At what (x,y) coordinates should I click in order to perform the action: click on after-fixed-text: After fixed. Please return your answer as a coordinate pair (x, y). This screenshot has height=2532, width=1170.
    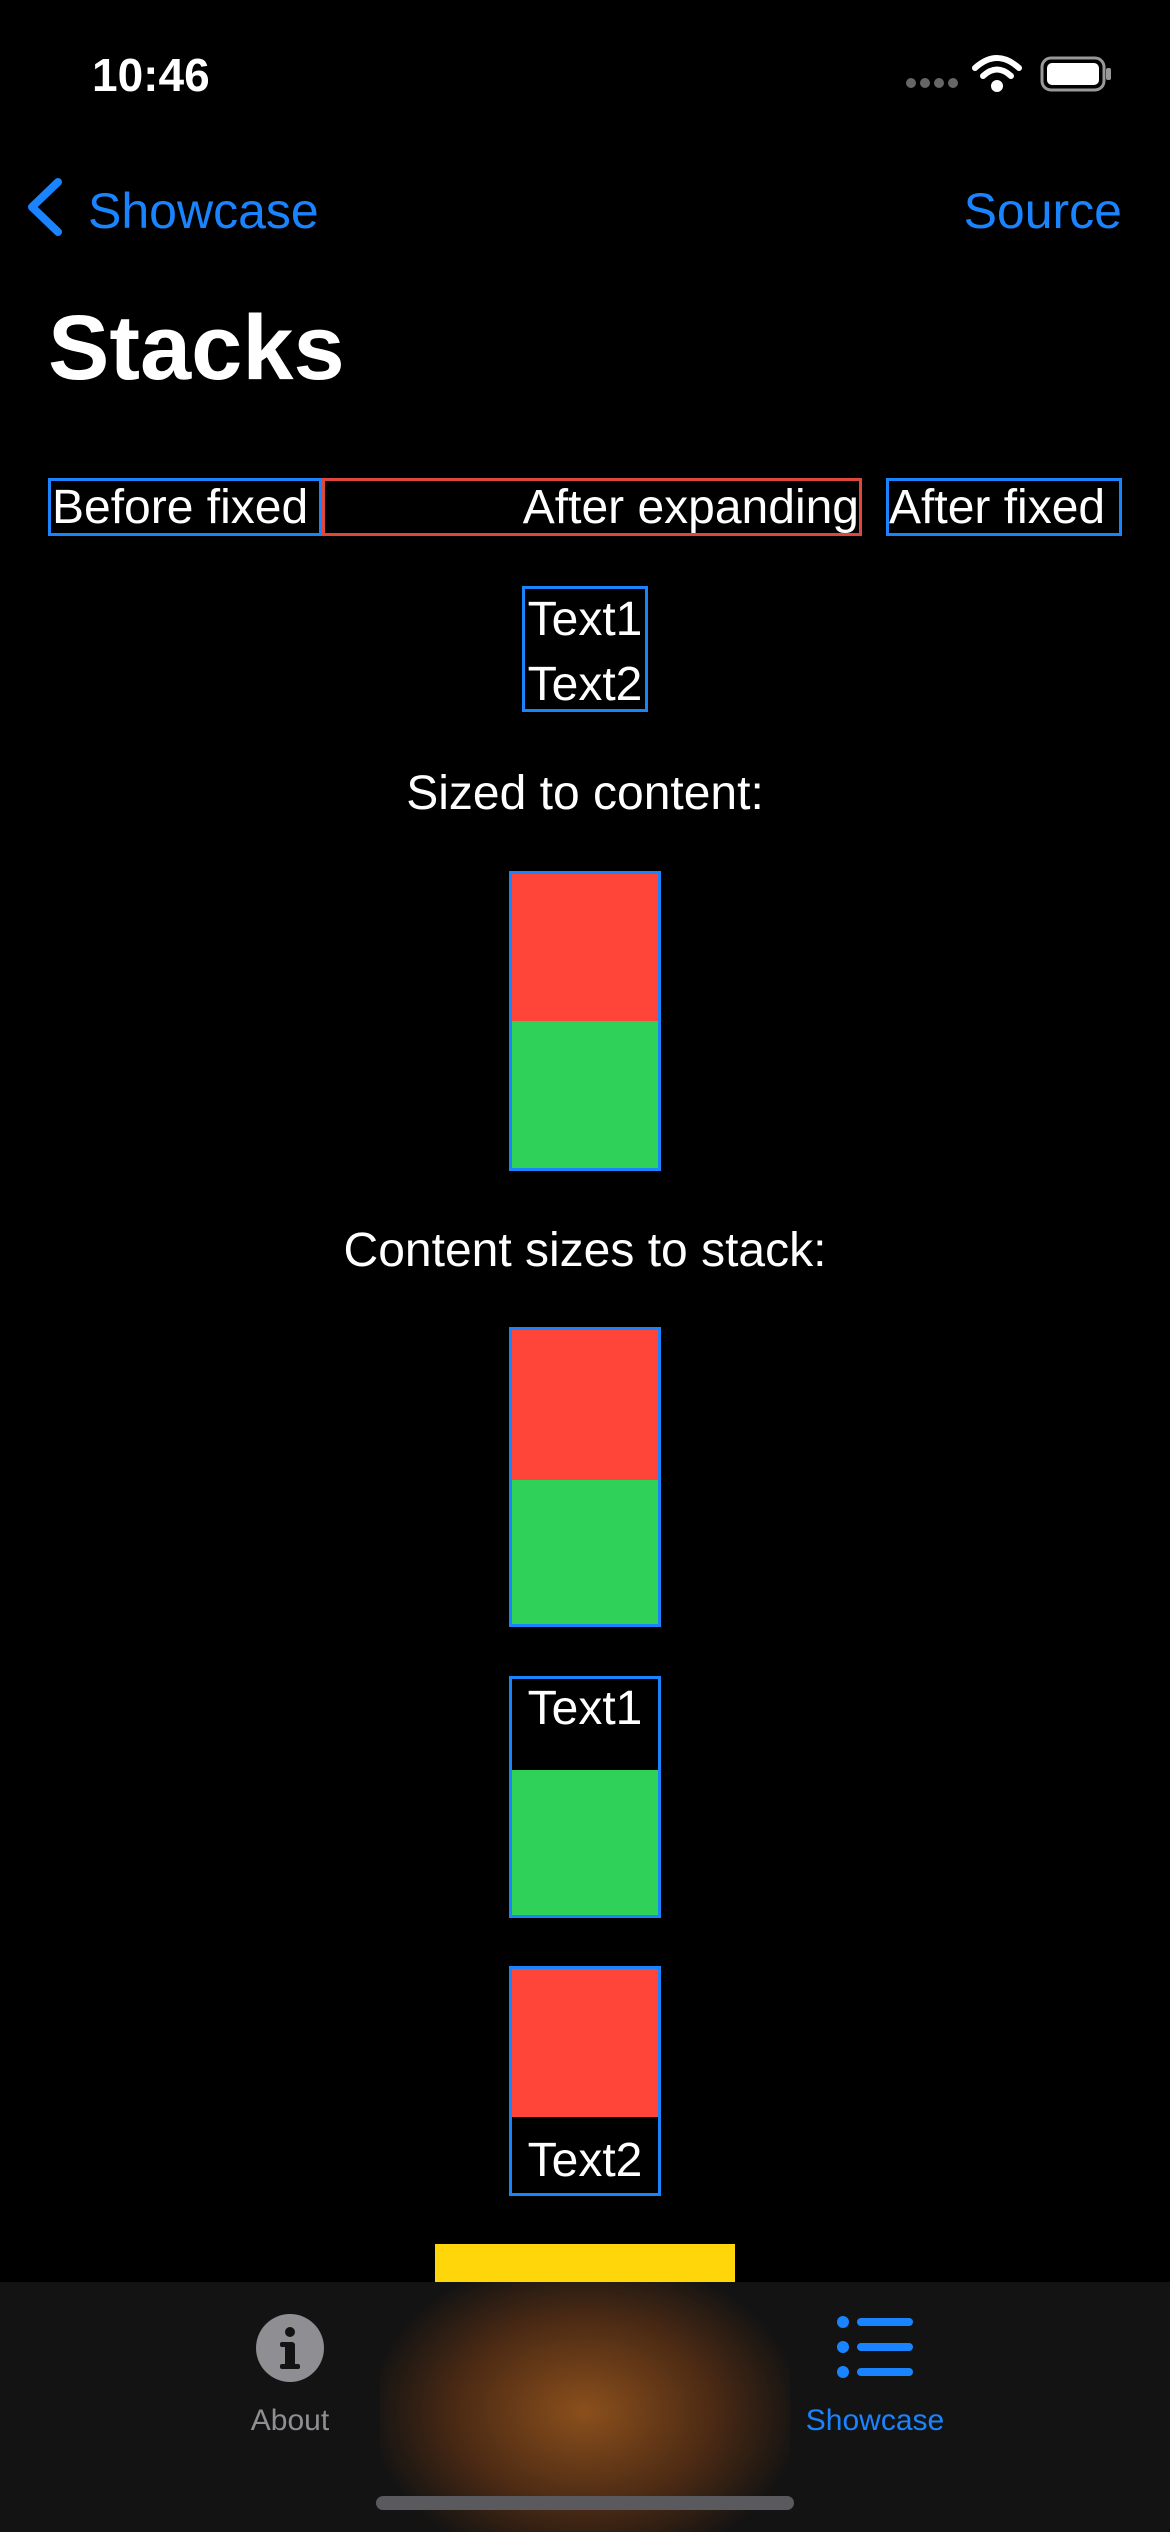
    Looking at the image, I should click on (1004, 507).